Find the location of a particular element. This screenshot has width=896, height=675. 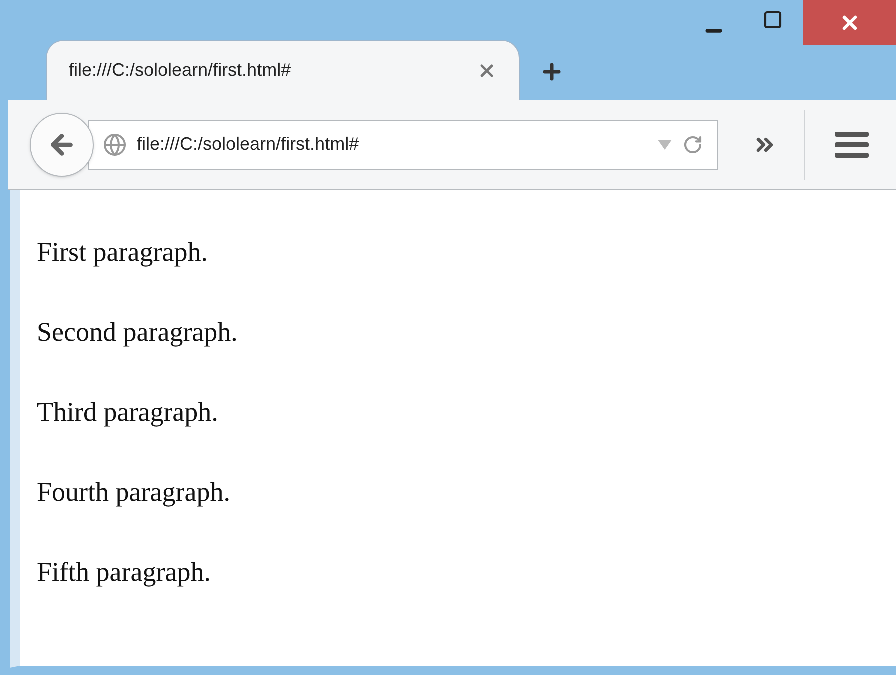

paragraph: Fourth paragraph. is located at coordinates (134, 492).